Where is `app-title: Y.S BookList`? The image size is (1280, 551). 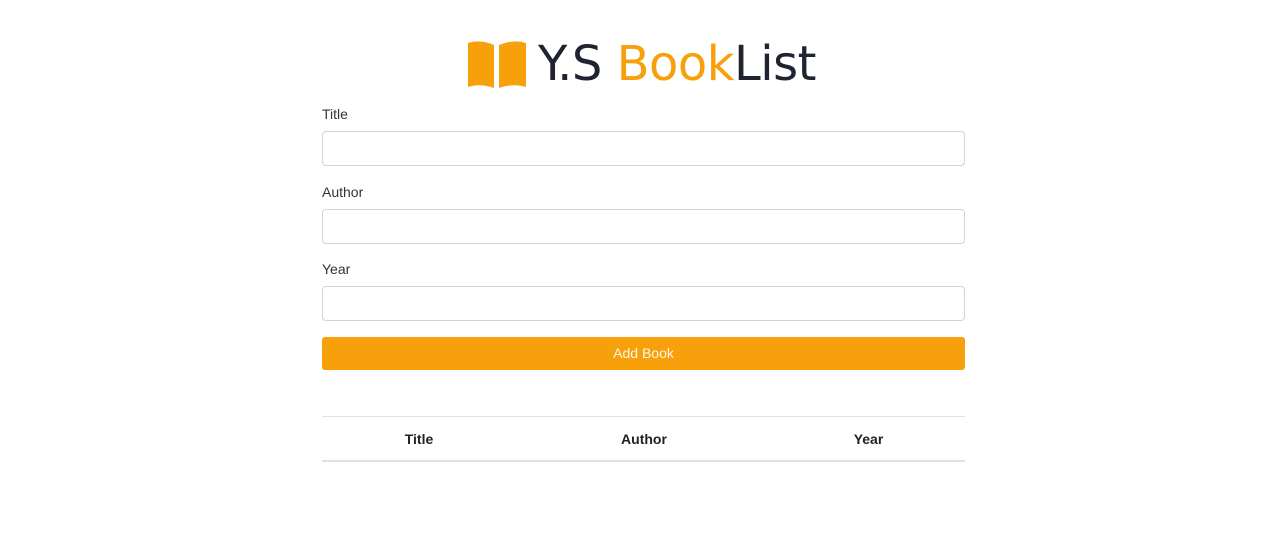
app-title: Y.S BookList is located at coordinates (677, 64).